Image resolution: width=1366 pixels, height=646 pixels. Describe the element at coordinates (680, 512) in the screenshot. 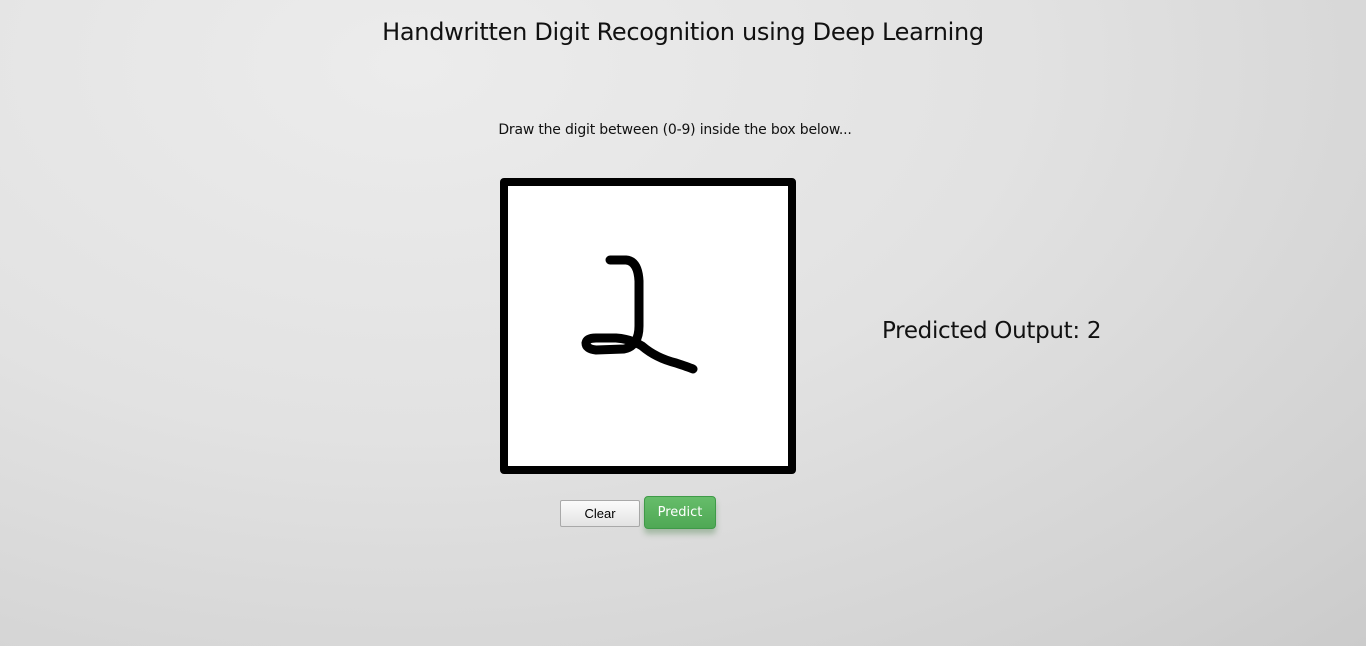

I see `predict-button: Predict` at that location.